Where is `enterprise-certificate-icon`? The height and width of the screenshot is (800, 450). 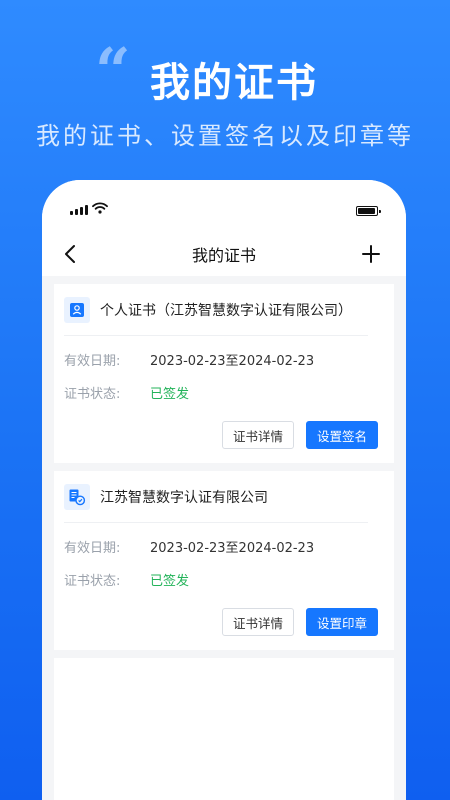 enterprise-certificate-icon is located at coordinates (77, 496).